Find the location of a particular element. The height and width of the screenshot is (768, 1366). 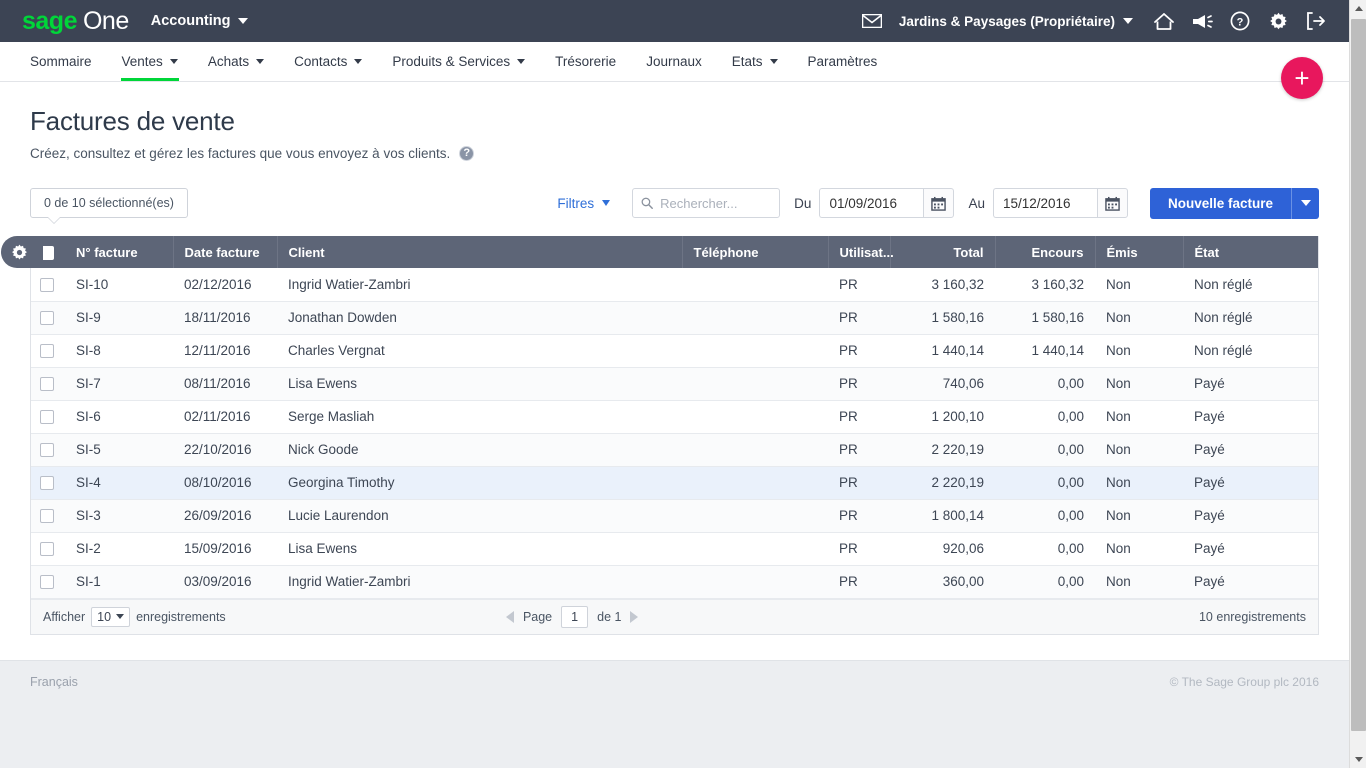

date-to-group: 15/12/2016 is located at coordinates (1060, 203).